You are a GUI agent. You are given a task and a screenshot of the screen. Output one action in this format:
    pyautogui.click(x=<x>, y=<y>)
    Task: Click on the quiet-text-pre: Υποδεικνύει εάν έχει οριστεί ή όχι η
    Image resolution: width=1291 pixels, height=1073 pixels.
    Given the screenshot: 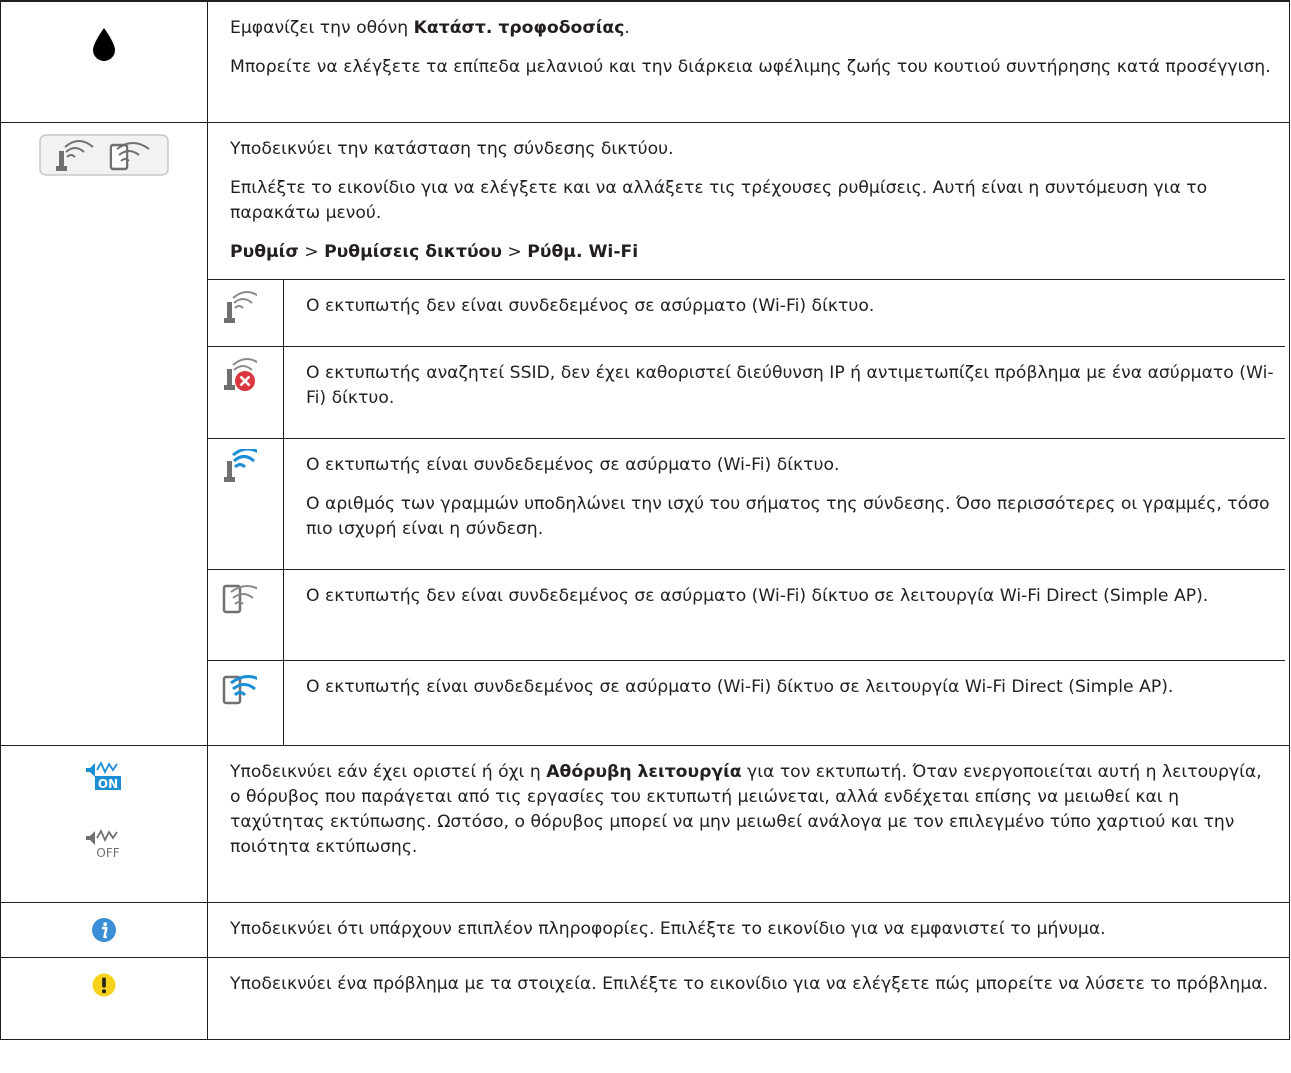 What is the action you would take?
    pyautogui.click(x=388, y=772)
    